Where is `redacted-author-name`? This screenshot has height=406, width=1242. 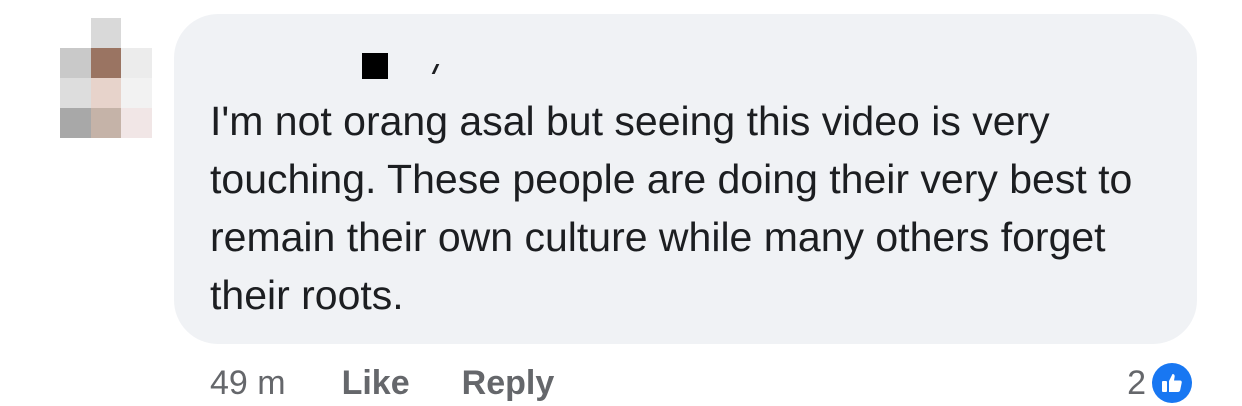
redacted-author-name is located at coordinates (375, 66).